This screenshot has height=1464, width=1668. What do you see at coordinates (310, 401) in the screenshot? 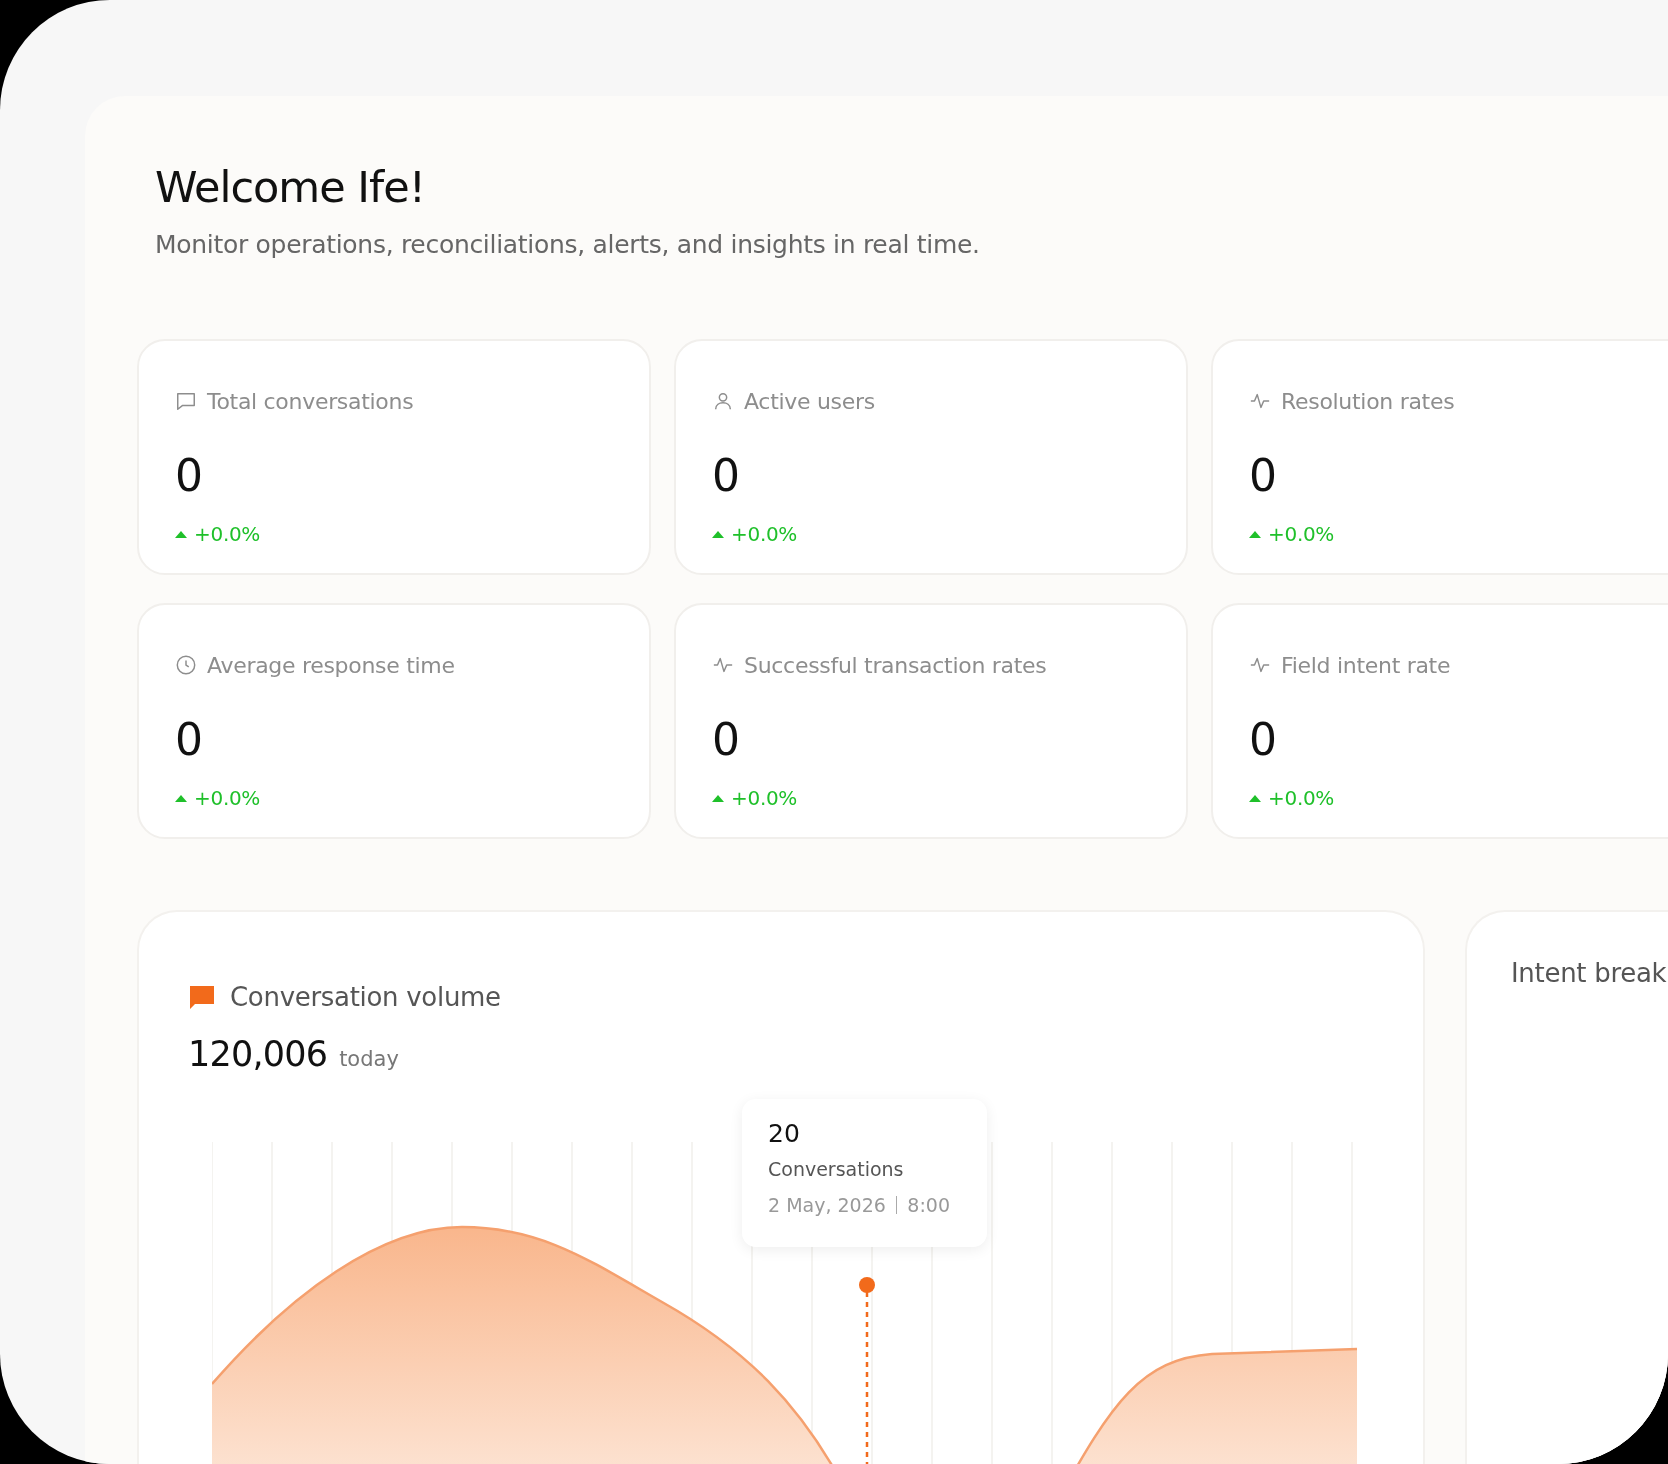
I see `stat-label: Total conversations` at bounding box center [310, 401].